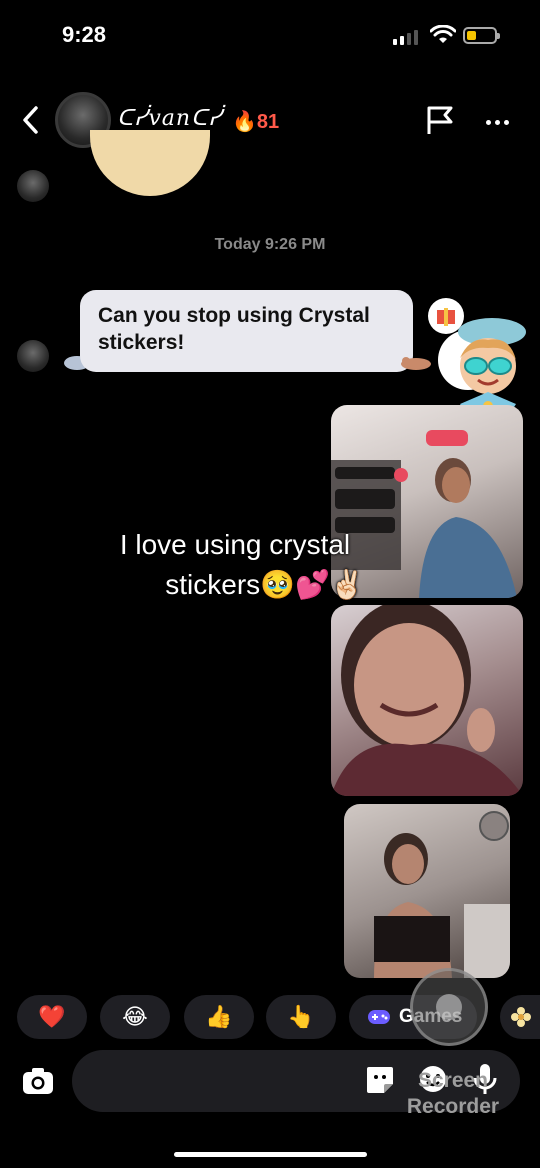  Describe the element at coordinates (441, 120) in the screenshot. I see `flag-icon` at that location.